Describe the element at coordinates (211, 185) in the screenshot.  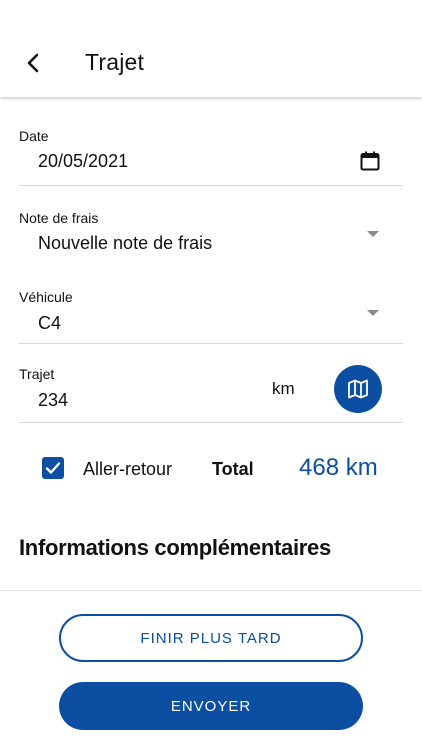
I see `date-divider` at that location.